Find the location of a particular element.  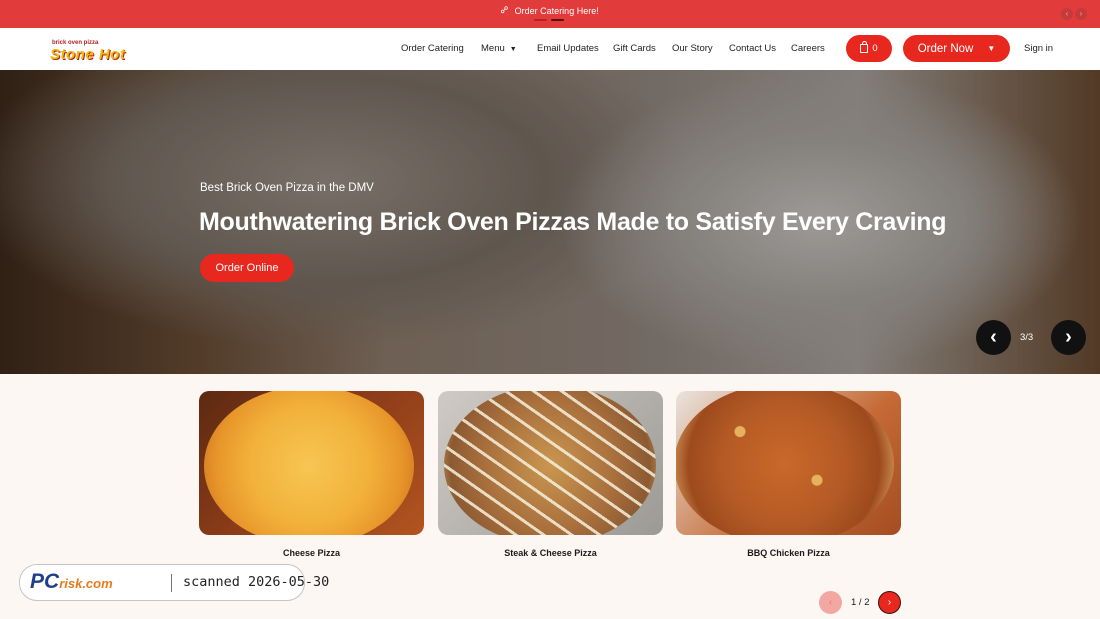

prev-slide-glyph: ‹ is located at coordinates (993, 337).